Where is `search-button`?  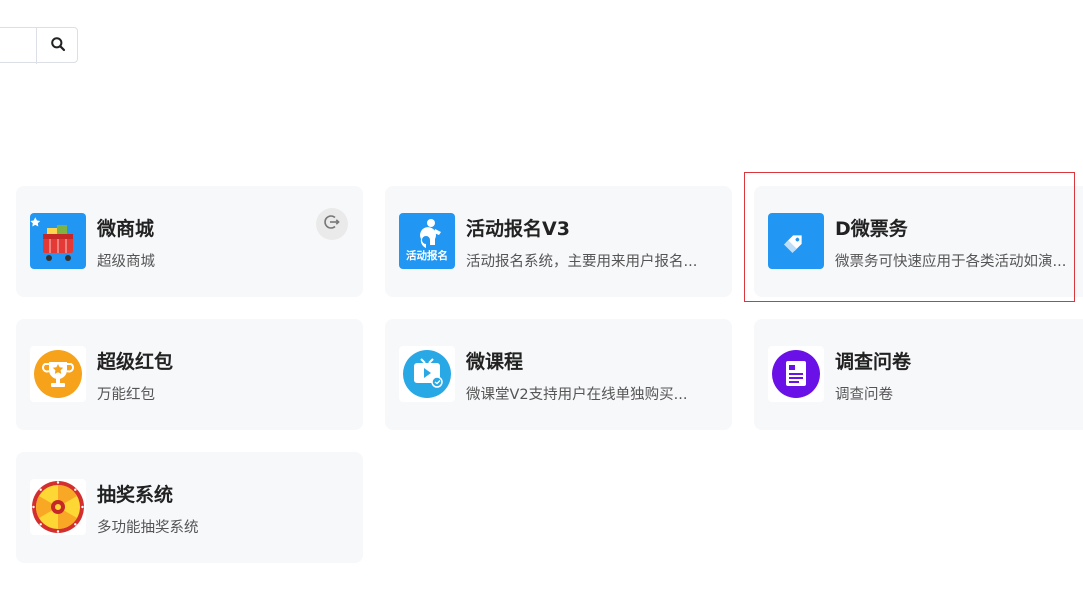 search-button is located at coordinates (57, 46).